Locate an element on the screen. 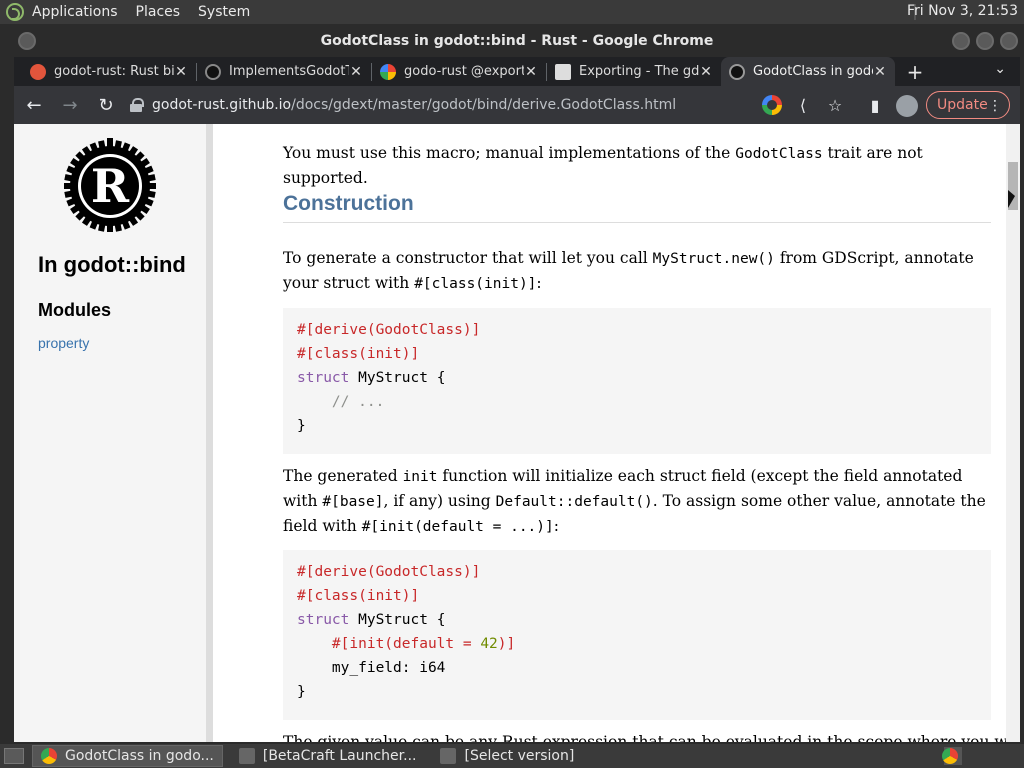  window-menu-icon is located at coordinates (27, 41).